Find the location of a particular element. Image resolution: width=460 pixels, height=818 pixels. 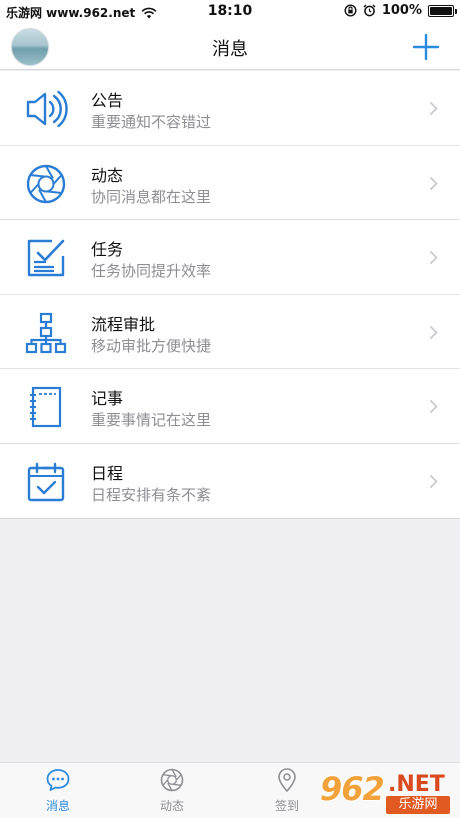

item-title: 日程 is located at coordinates (107, 473).